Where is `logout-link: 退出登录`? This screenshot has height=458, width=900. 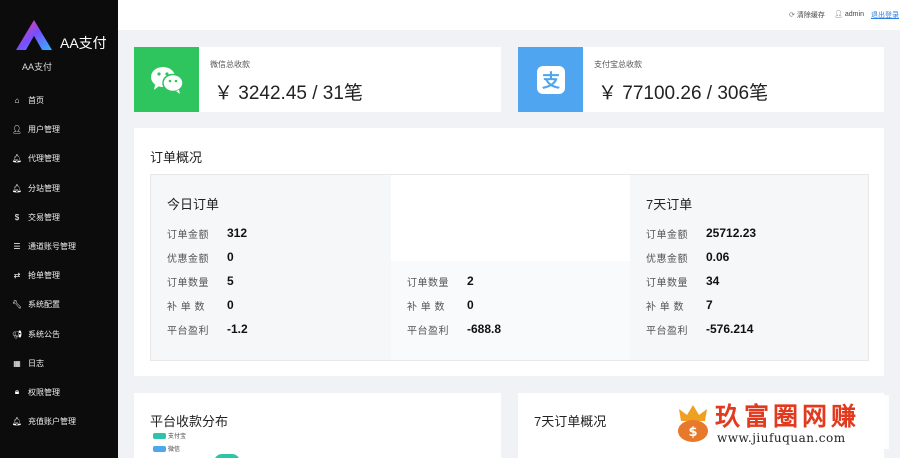 logout-link: 退出登录 is located at coordinates (885, 15).